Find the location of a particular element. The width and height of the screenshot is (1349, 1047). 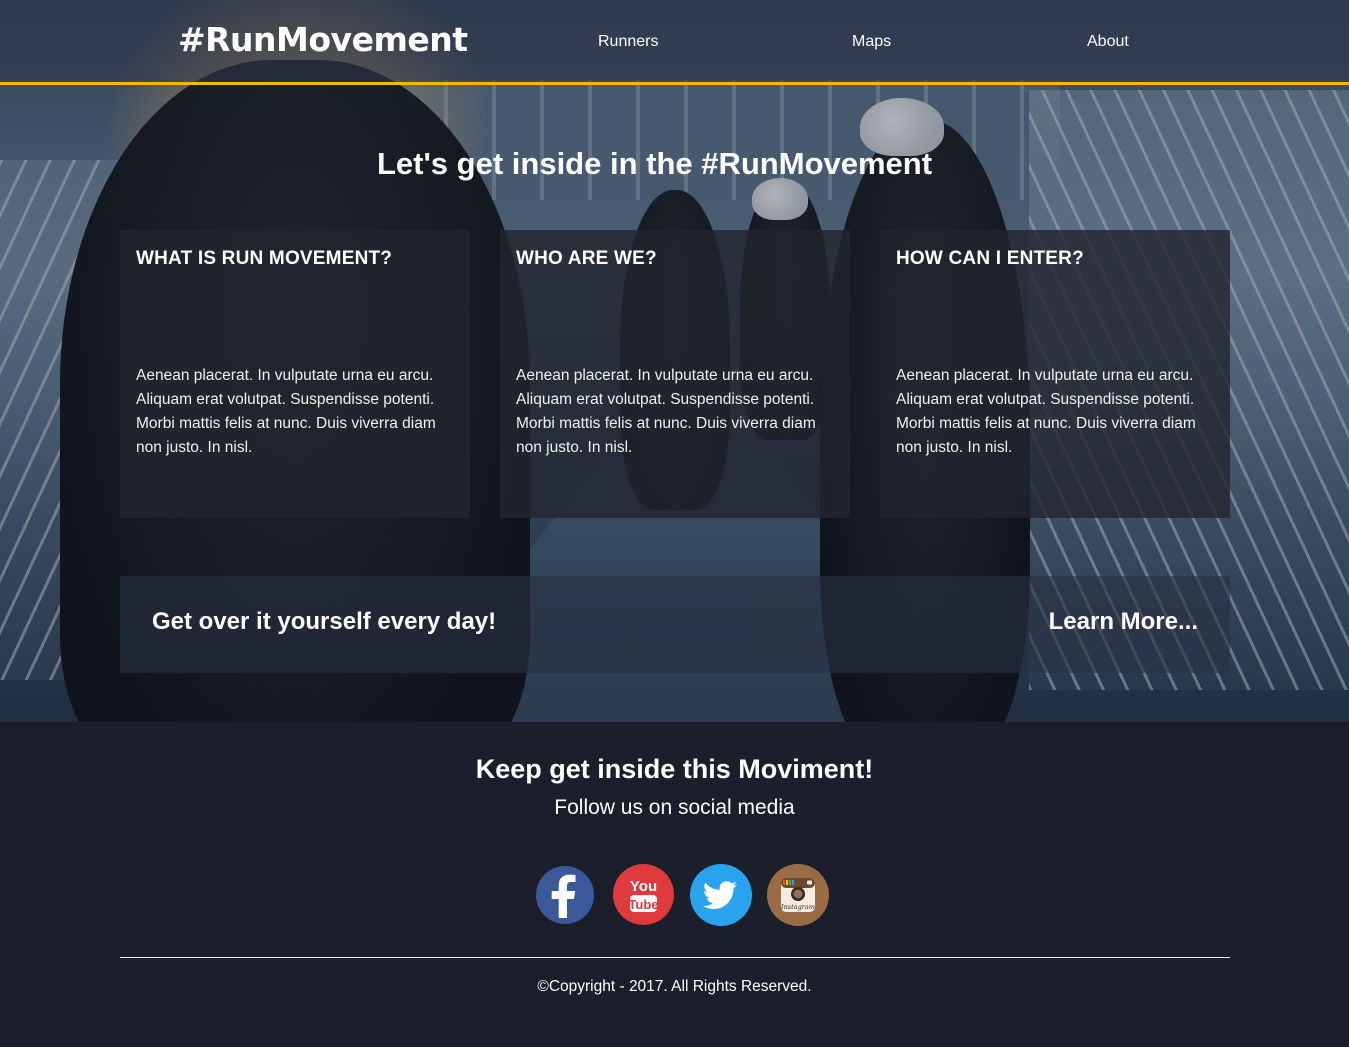

hero-title: Let's get inside in the #RunMovement is located at coordinates (654, 163).